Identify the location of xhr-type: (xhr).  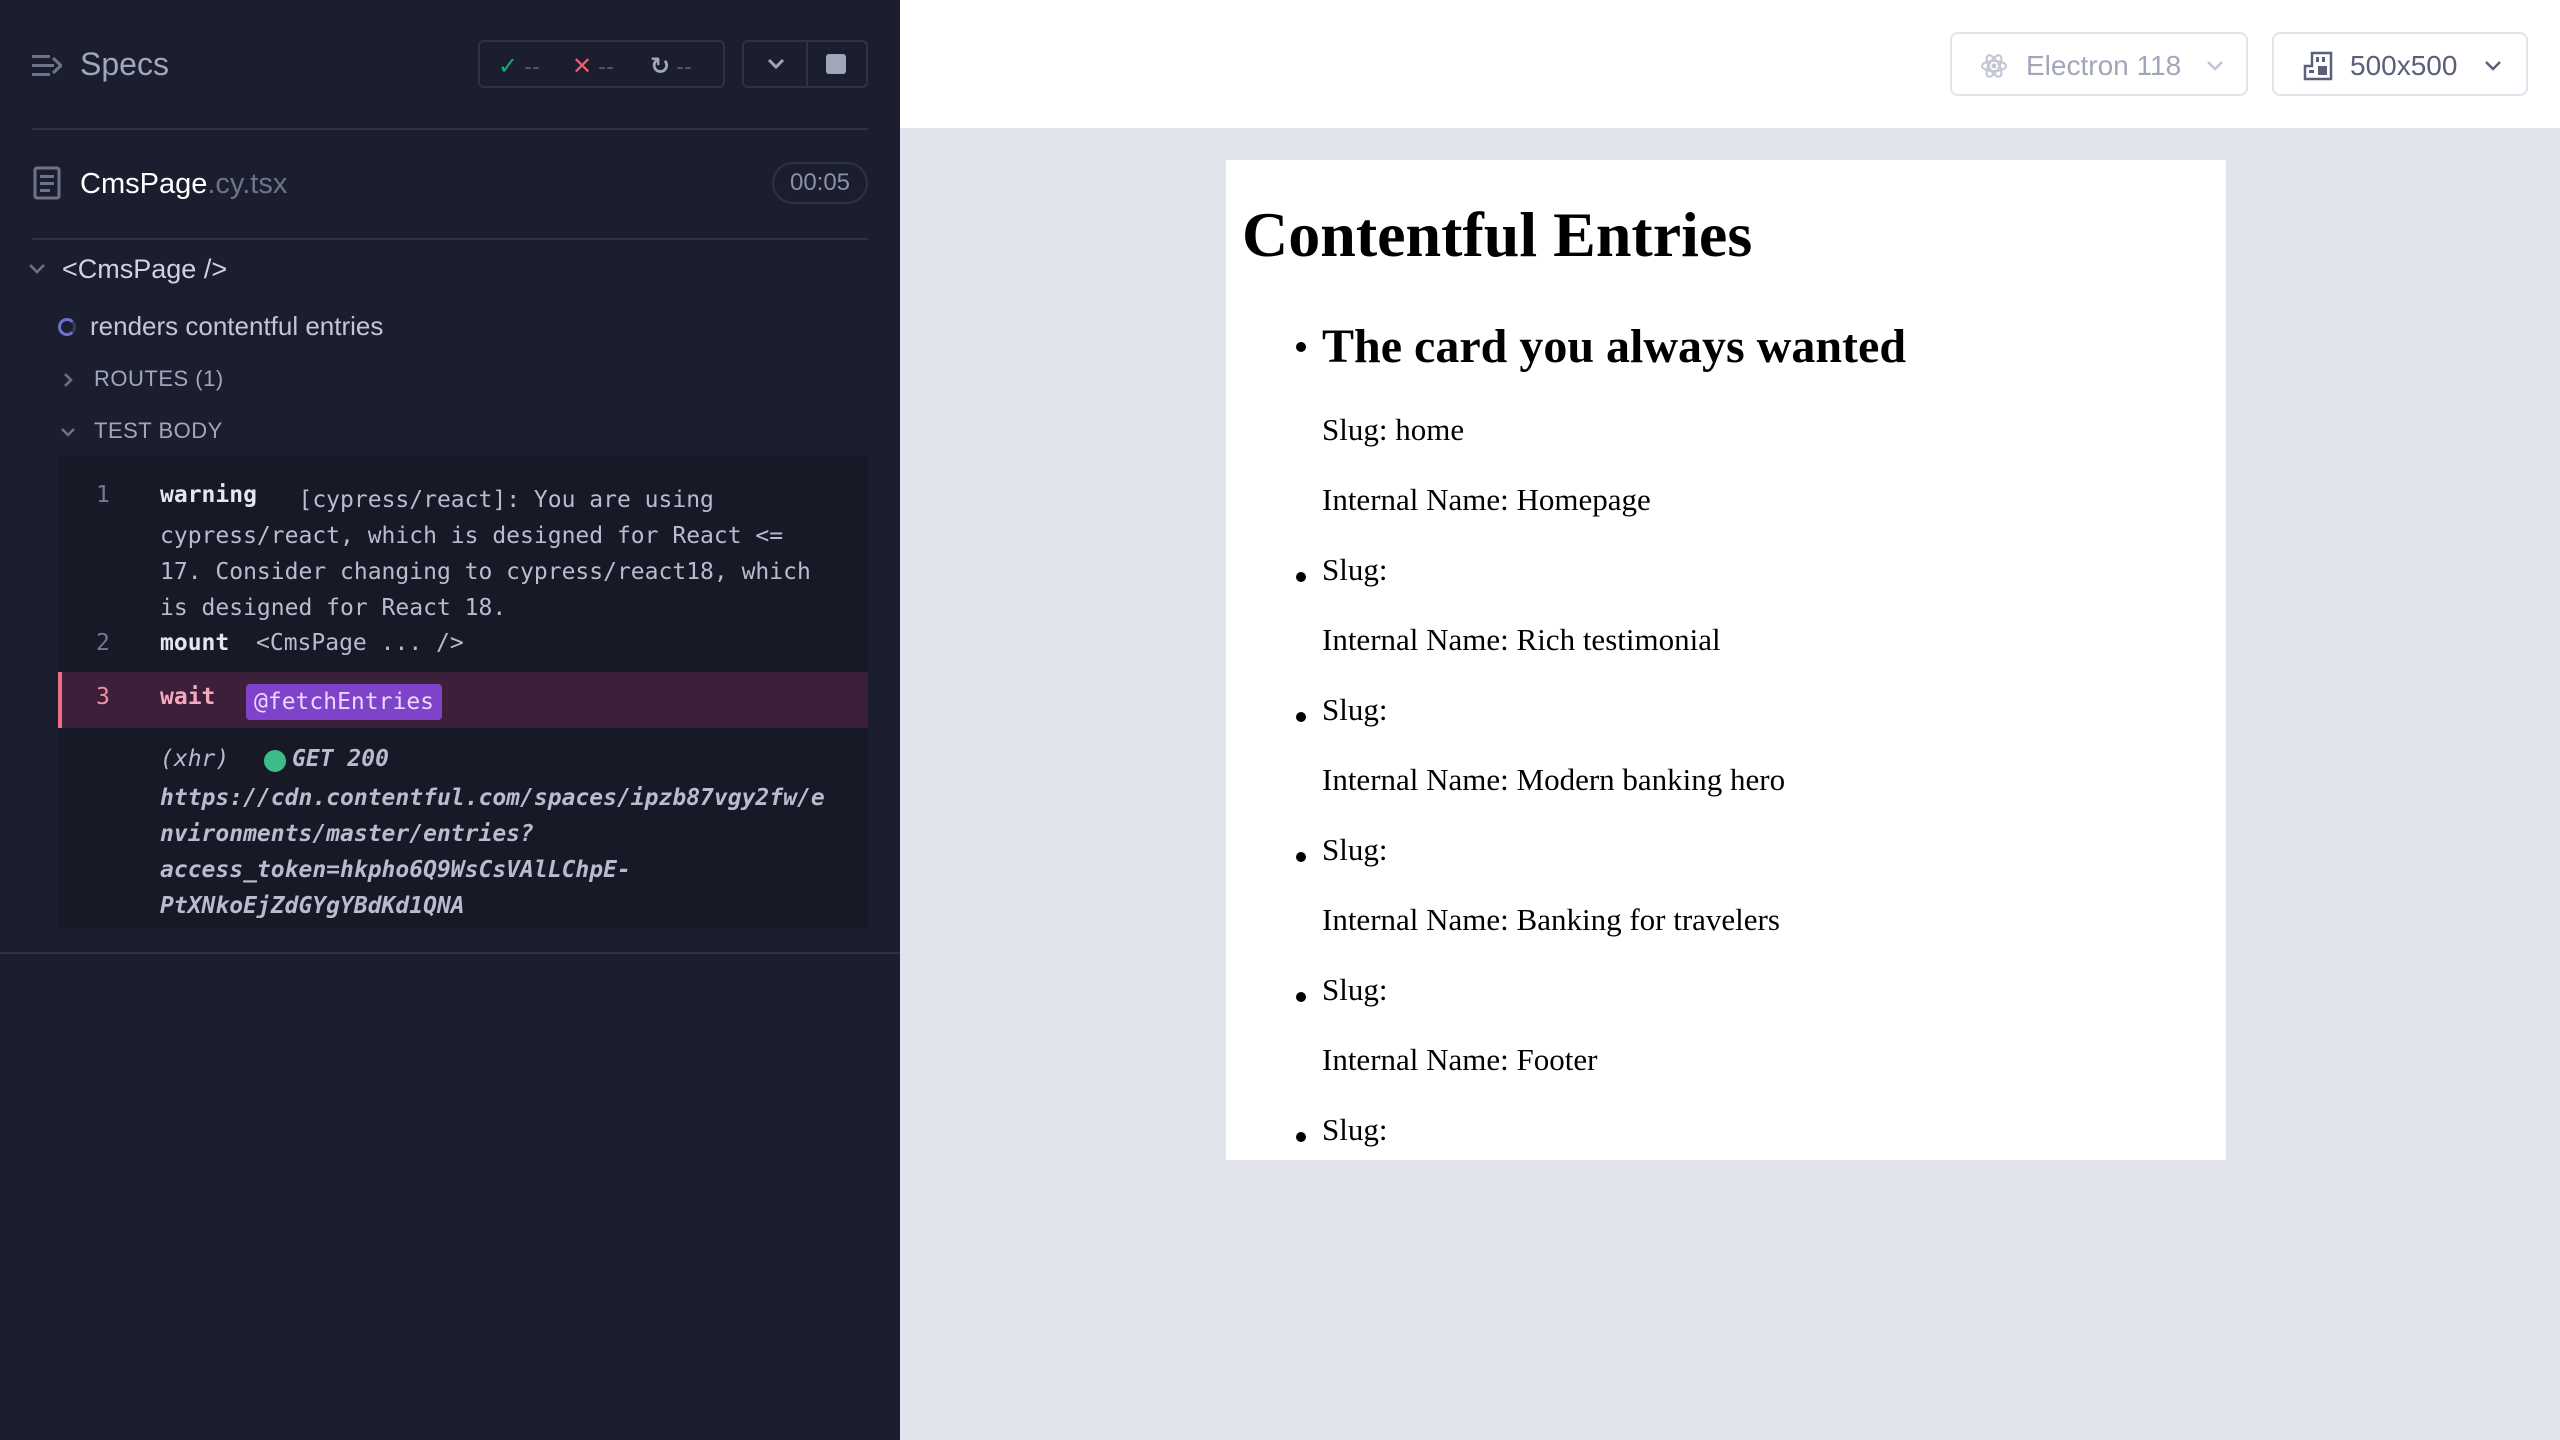
(195, 759).